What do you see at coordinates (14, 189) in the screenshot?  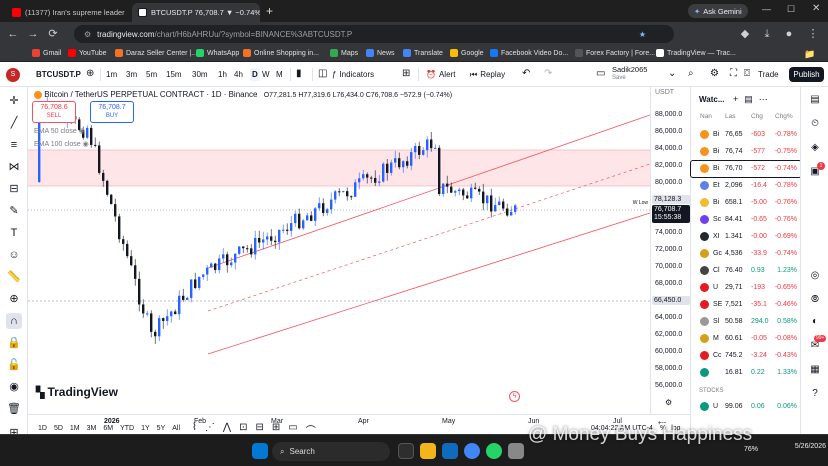 I see `projection-icon: ⊟` at bounding box center [14, 189].